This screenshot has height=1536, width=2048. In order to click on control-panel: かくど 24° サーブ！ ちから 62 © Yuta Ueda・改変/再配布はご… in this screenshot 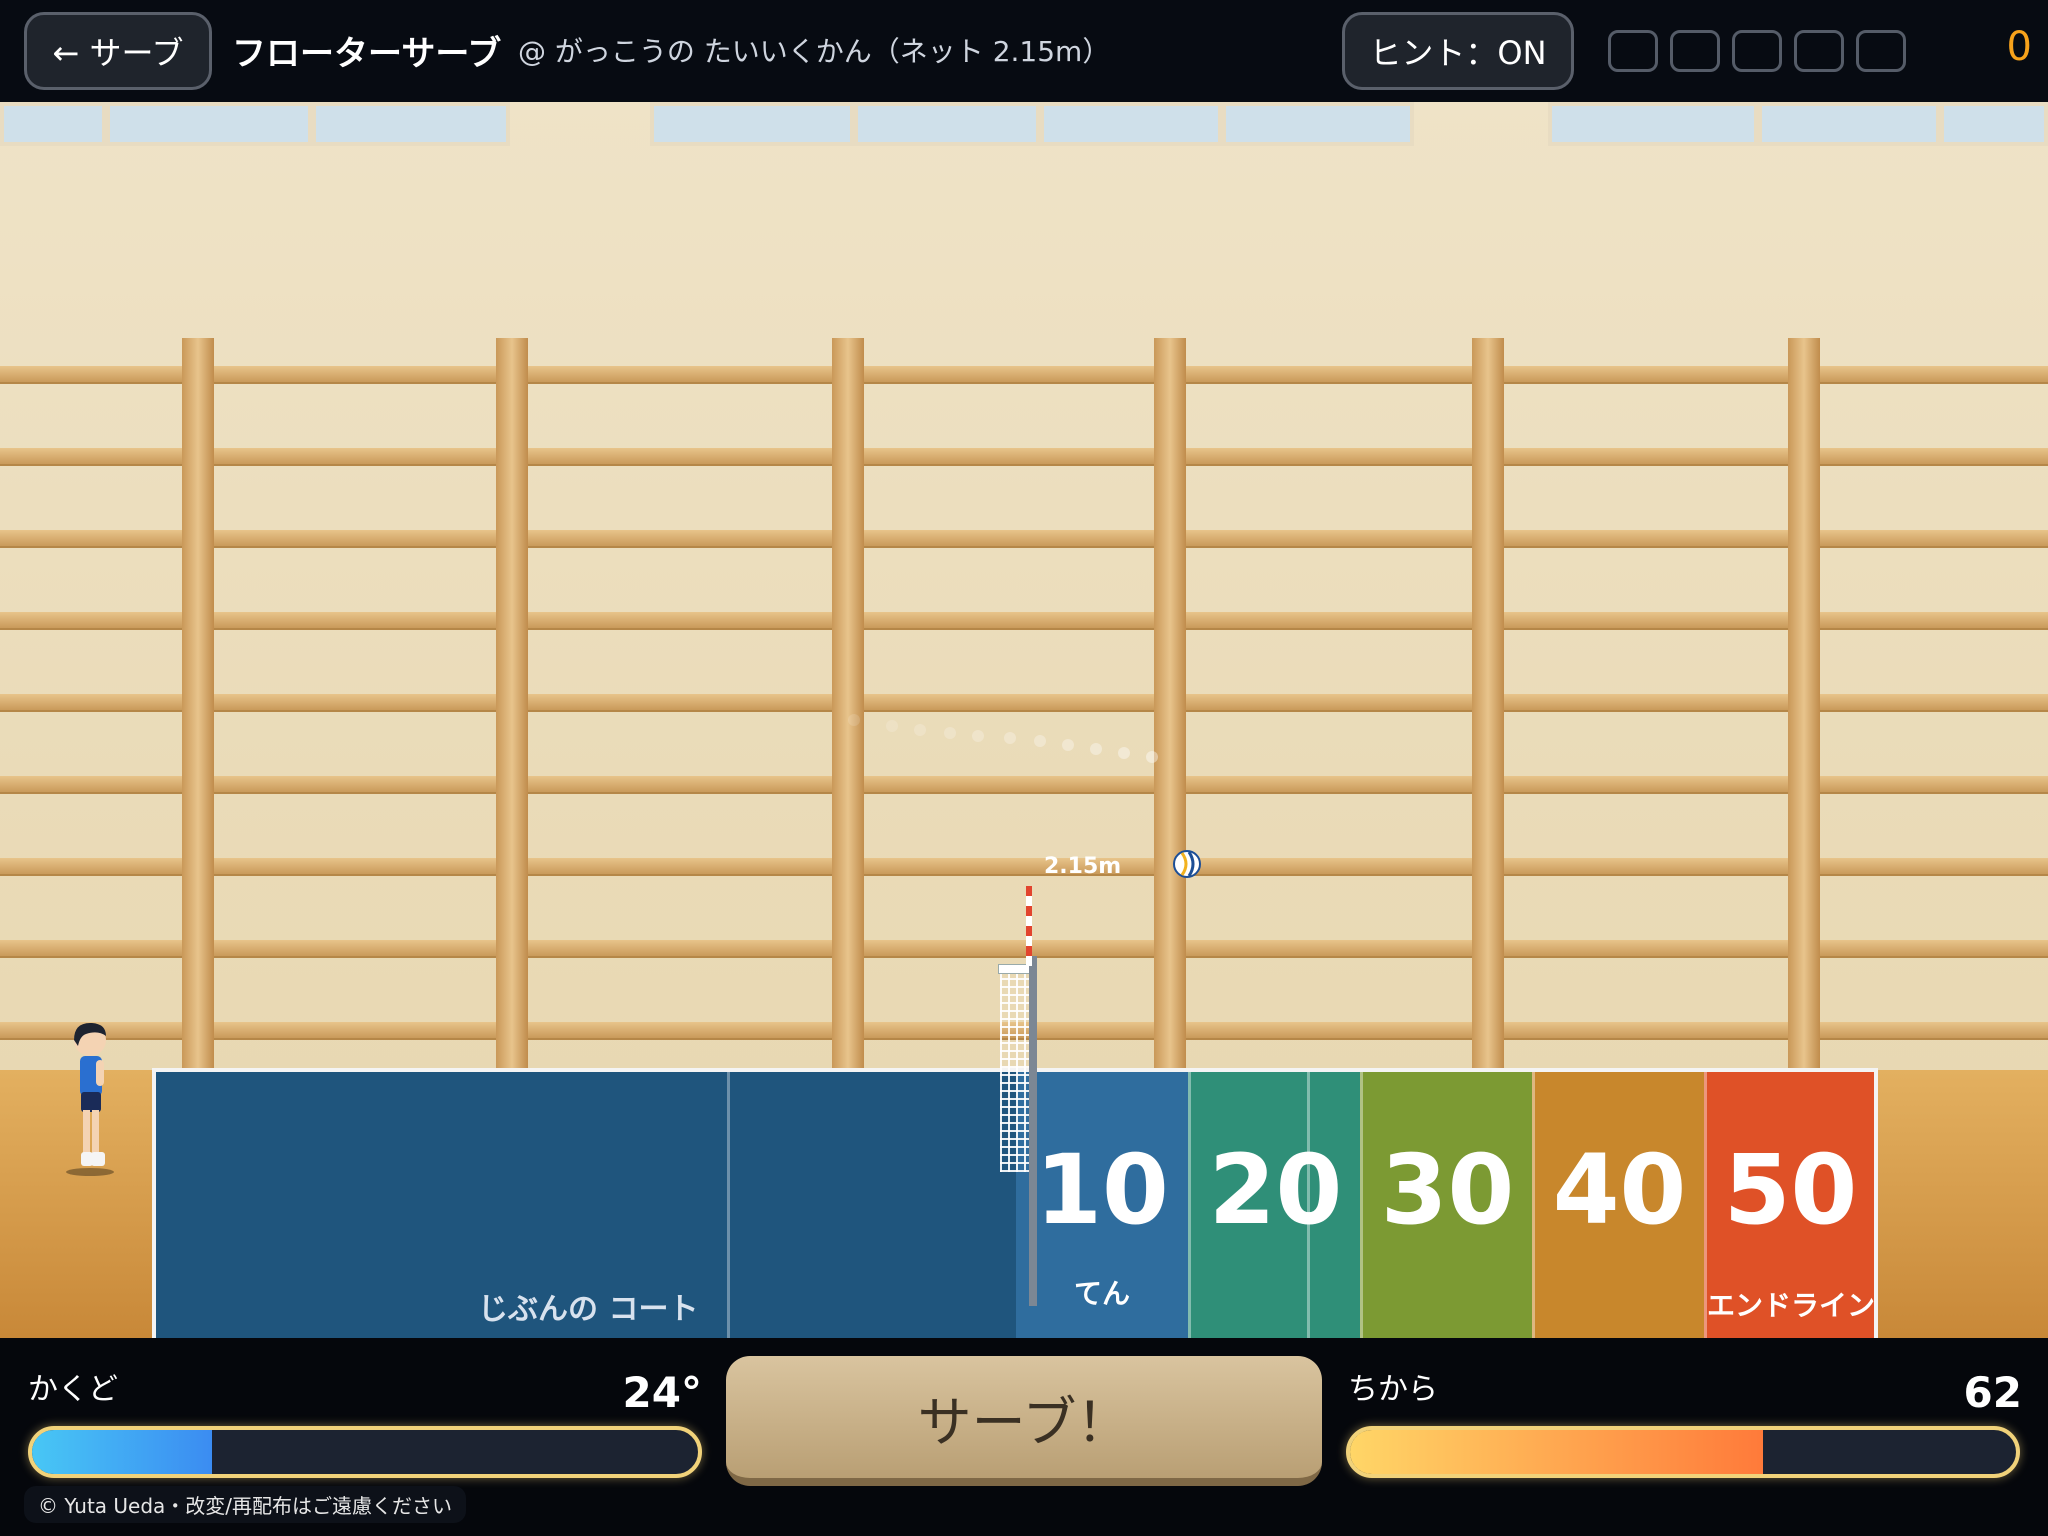, I will do `click(1024, 1437)`.